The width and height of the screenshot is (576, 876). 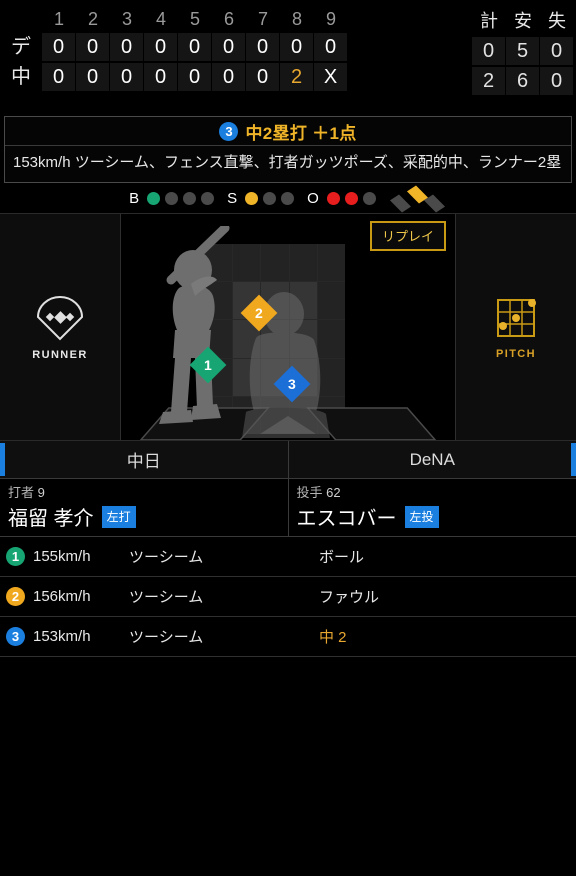 What do you see at coordinates (296, 19) in the screenshot?
I see `inning-header-8: 8` at bounding box center [296, 19].